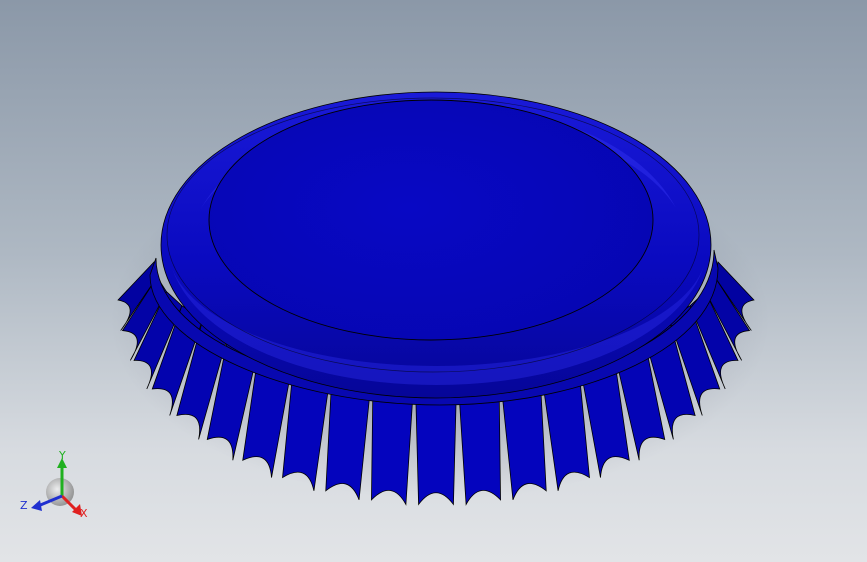 Image resolution: width=867 pixels, height=562 pixels. What do you see at coordinates (62, 455) in the screenshot?
I see `triad-y-label: Y` at bounding box center [62, 455].